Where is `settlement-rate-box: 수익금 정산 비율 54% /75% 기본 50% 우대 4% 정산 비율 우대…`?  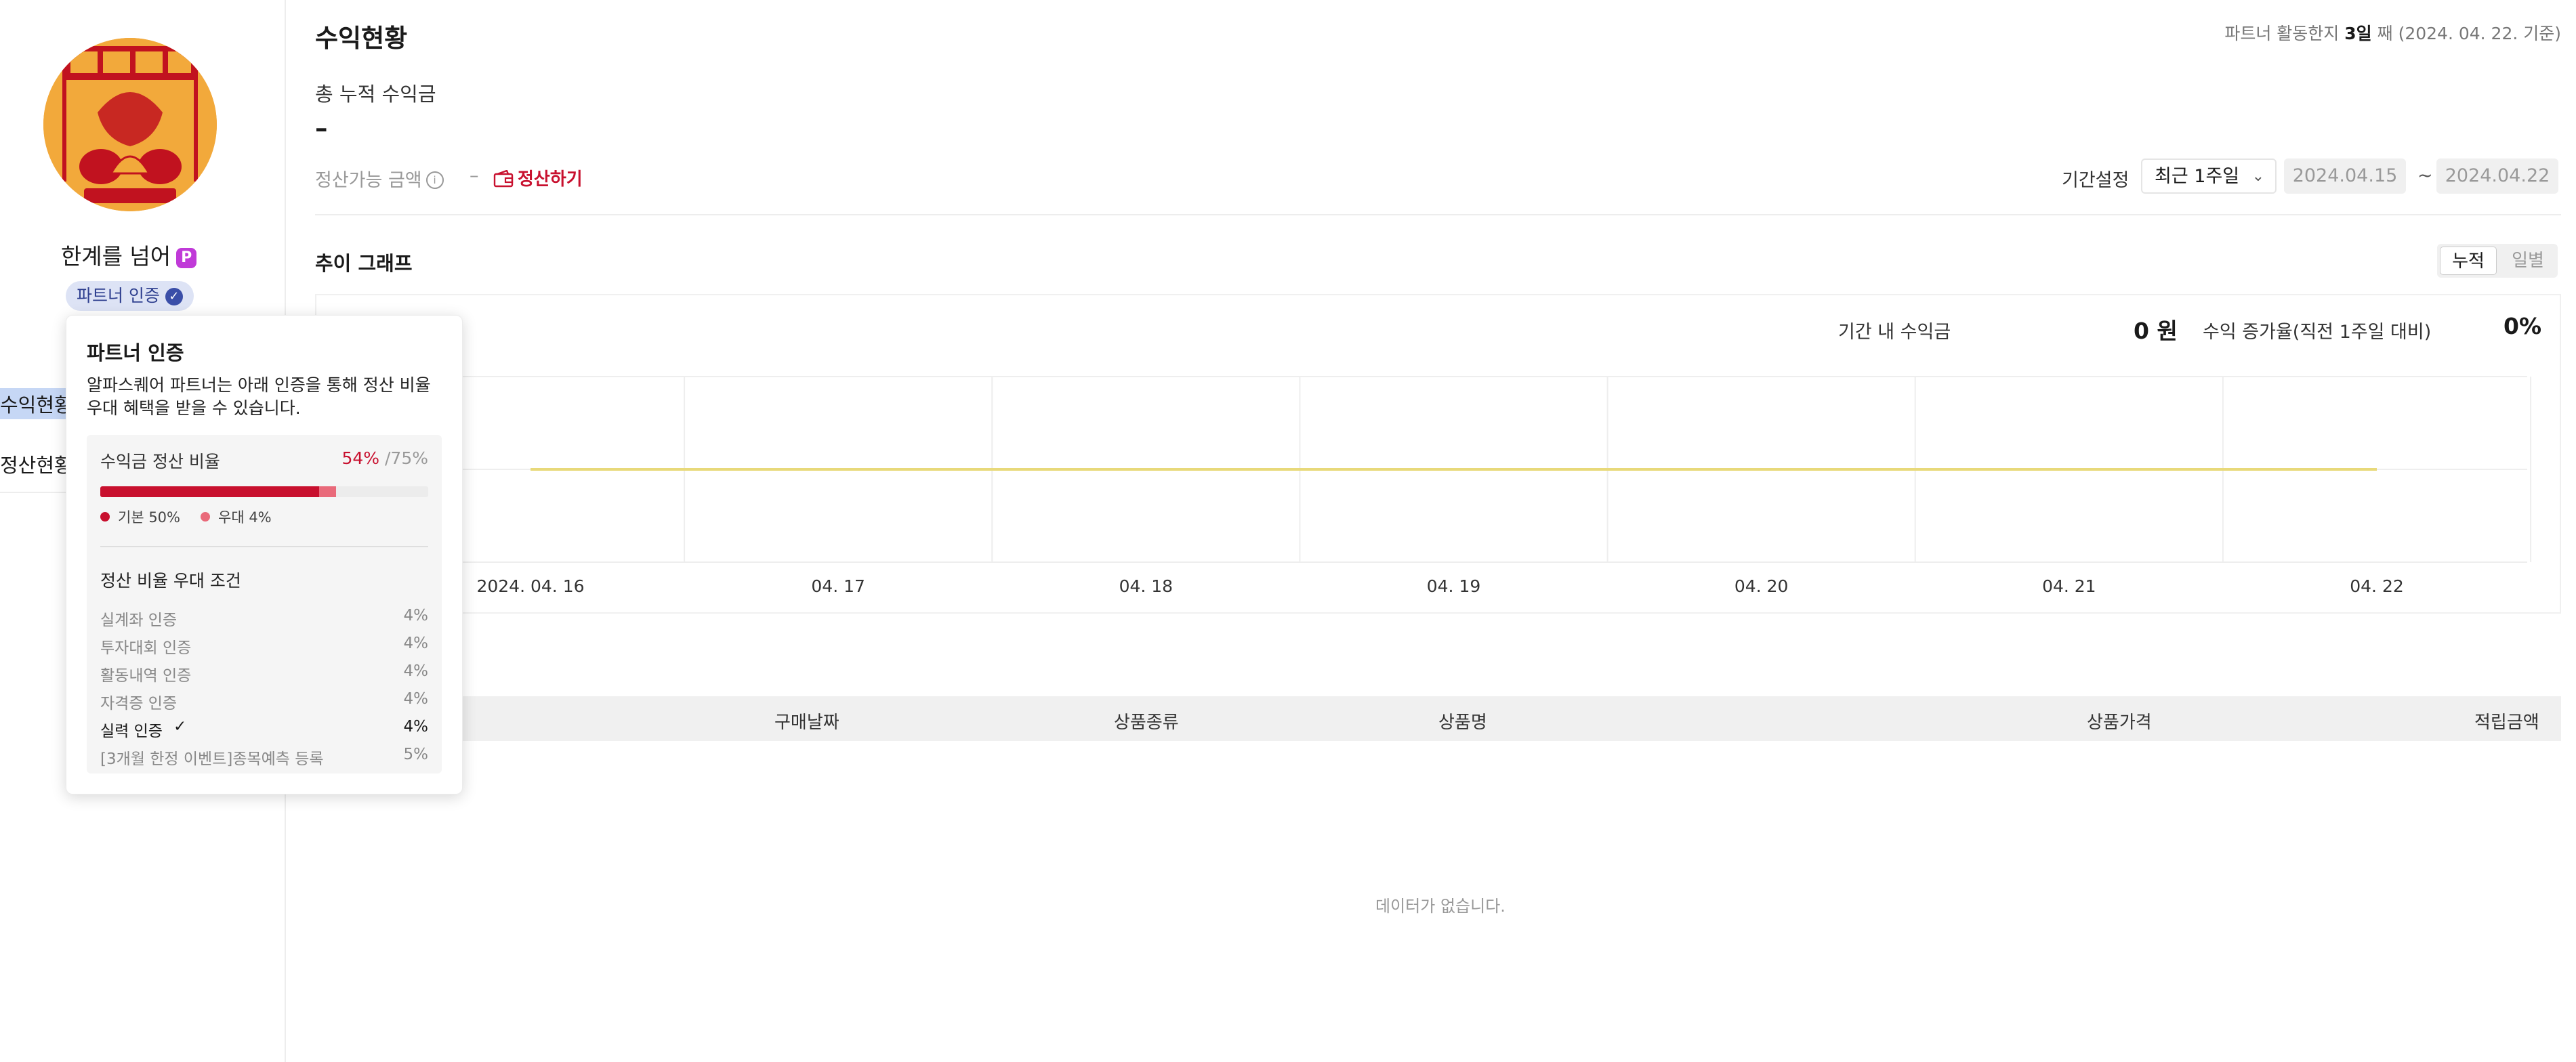
settlement-rate-box: 수익금 정산 비율 54% /75% 기본 50% 우대 4% 정산 비율 우대… is located at coordinates (264, 604).